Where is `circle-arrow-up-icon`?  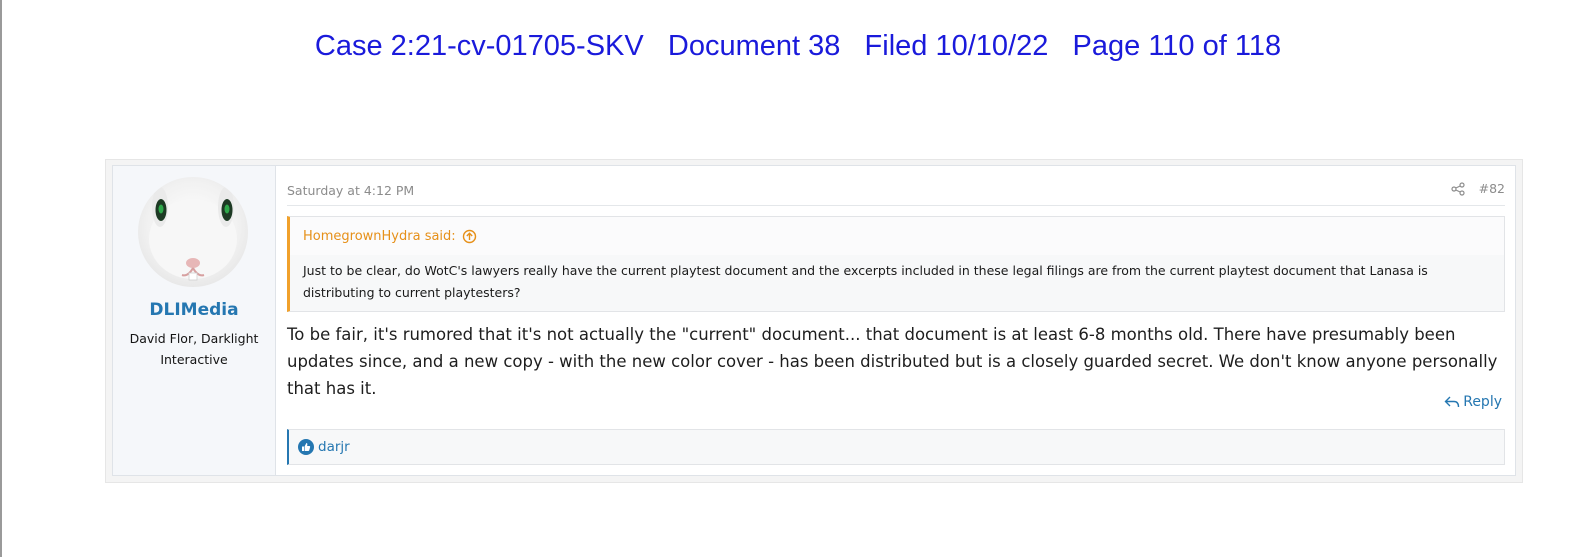 circle-arrow-up-icon is located at coordinates (469, 236).